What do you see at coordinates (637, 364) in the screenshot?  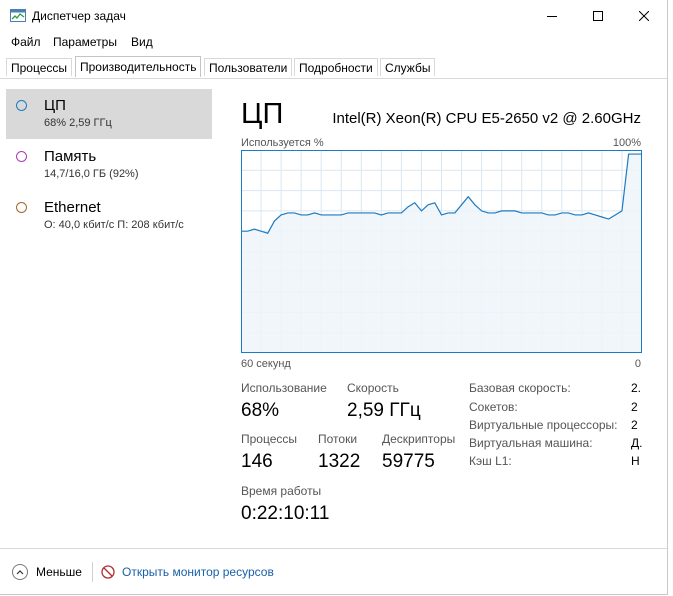 I see `graph-x-end-label: 0` at bounding box center [637, 364].